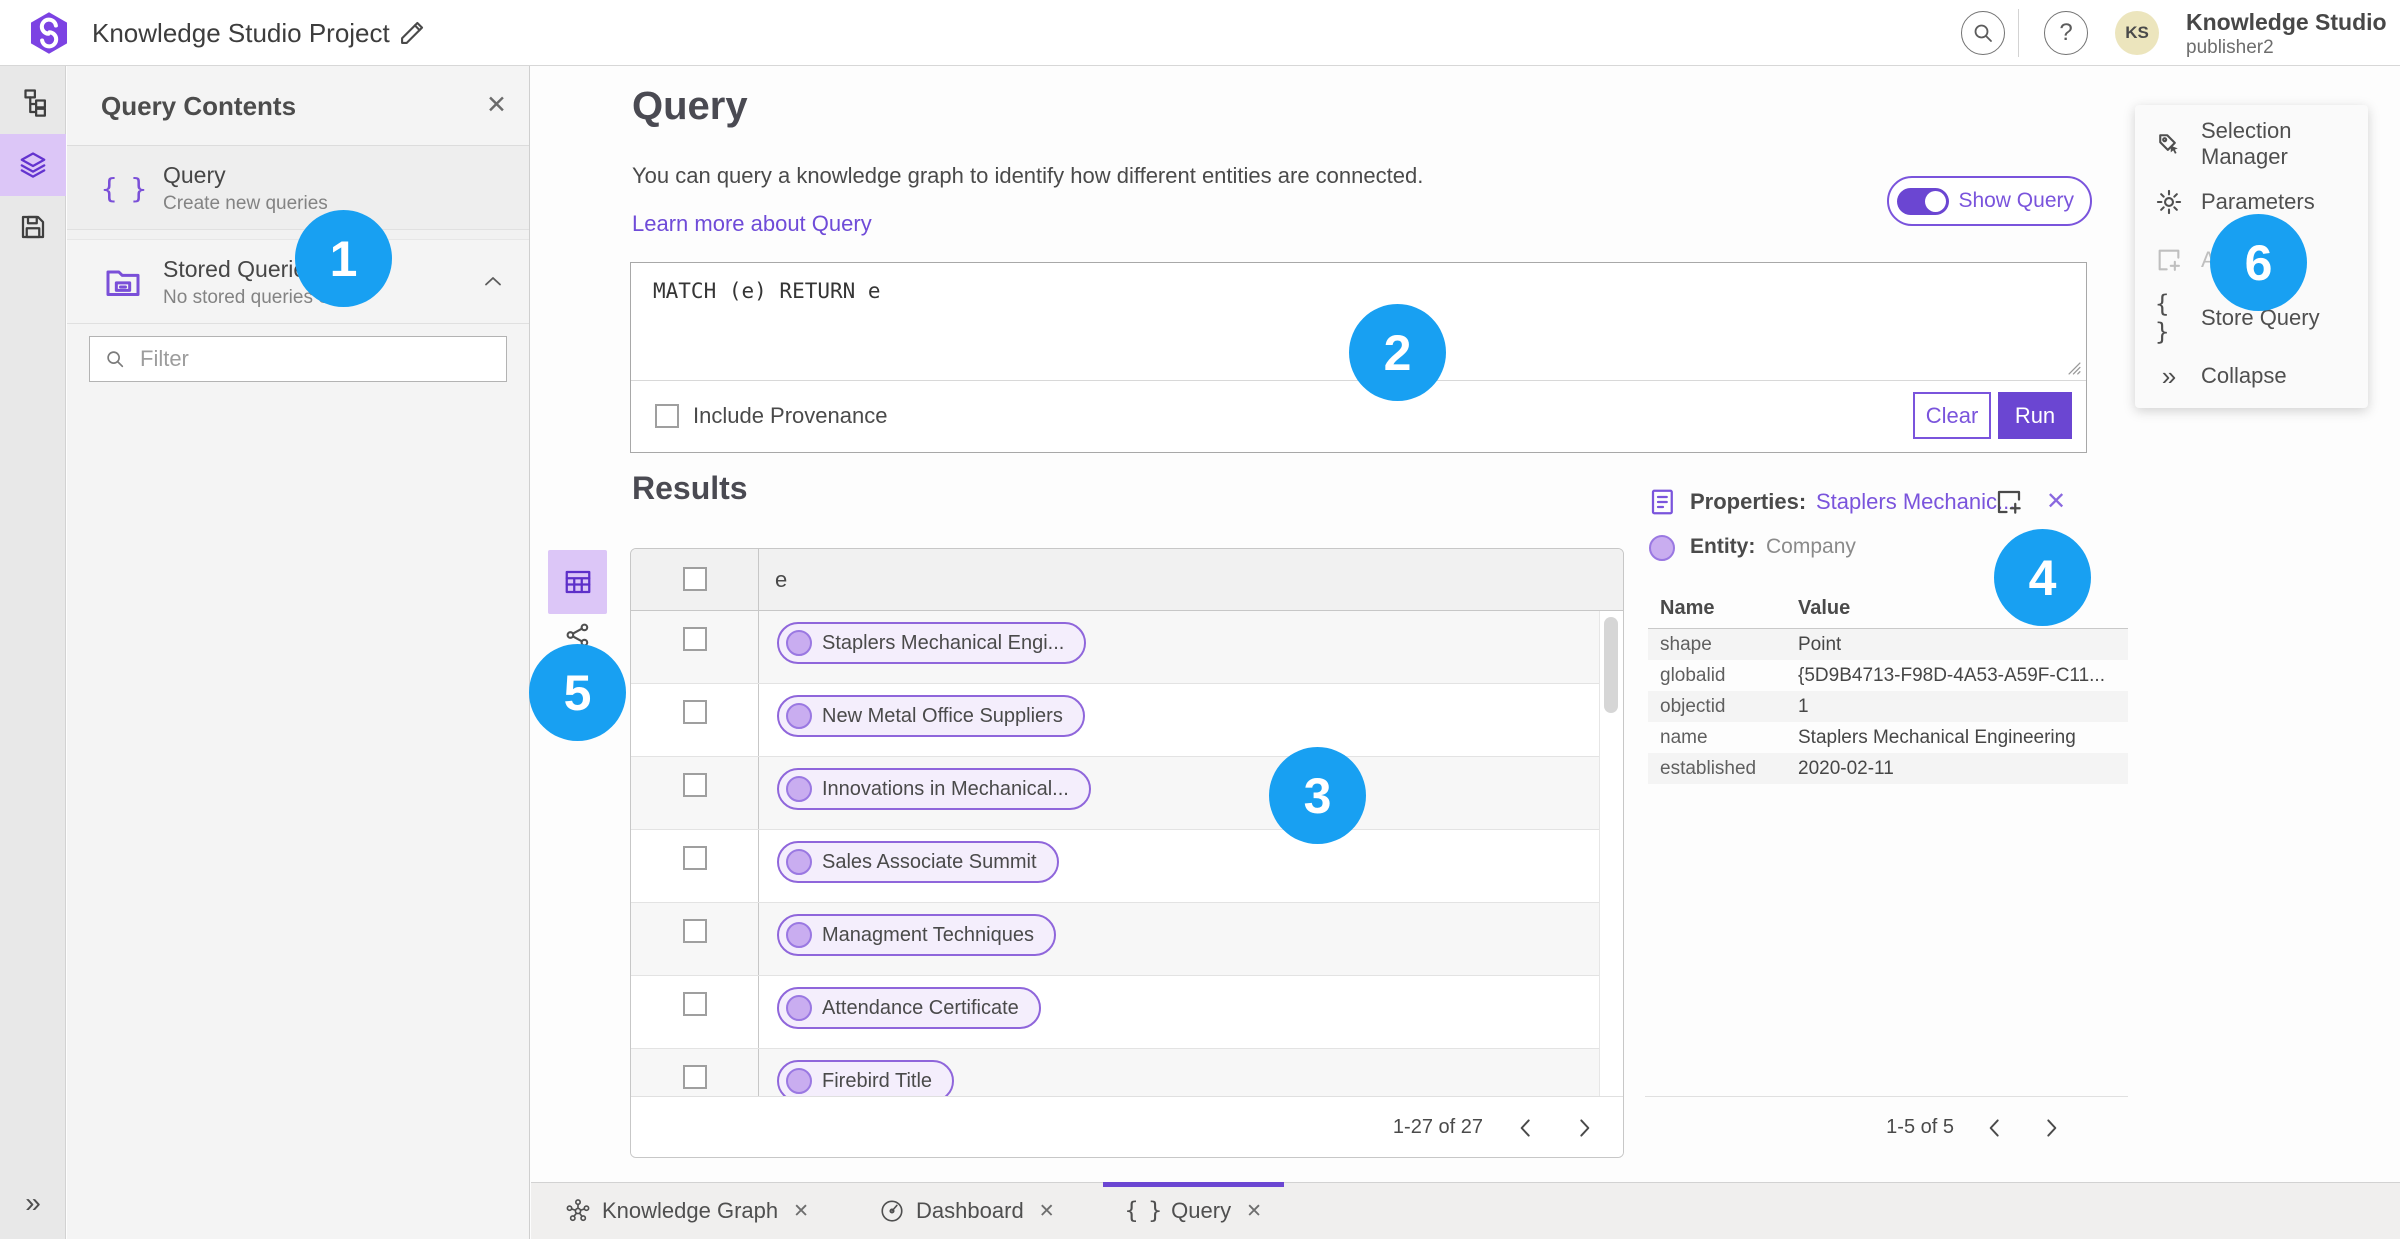 The width and height of the screenshot is (2400, 1239). Describe the element at coordinates (1989, 201) in the screenshot. I see `show-query-toggle: Show Query` at that location.